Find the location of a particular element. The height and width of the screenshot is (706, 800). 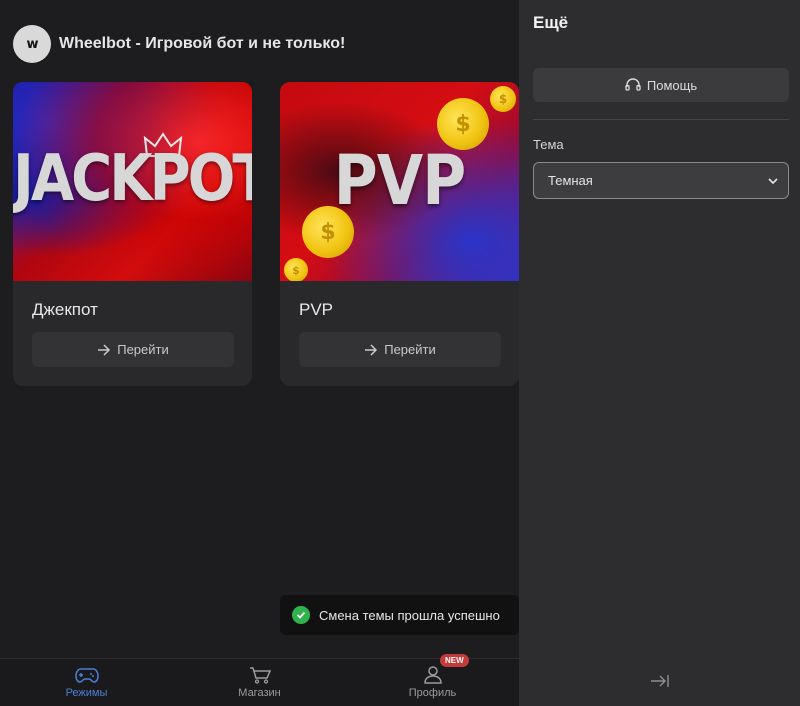

card-title: PVP is located at coordinates (316, 309).